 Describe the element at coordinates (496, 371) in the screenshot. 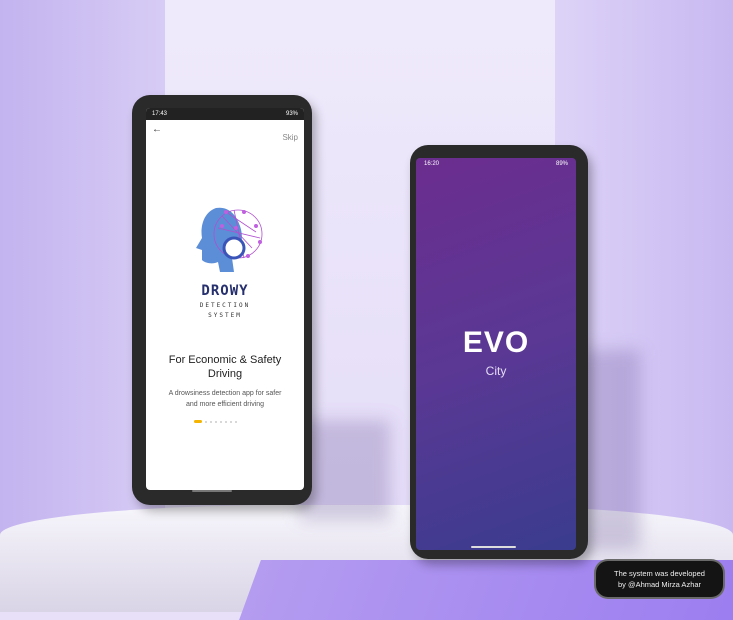

I see `evo-logo-subtitle: City` at that location.